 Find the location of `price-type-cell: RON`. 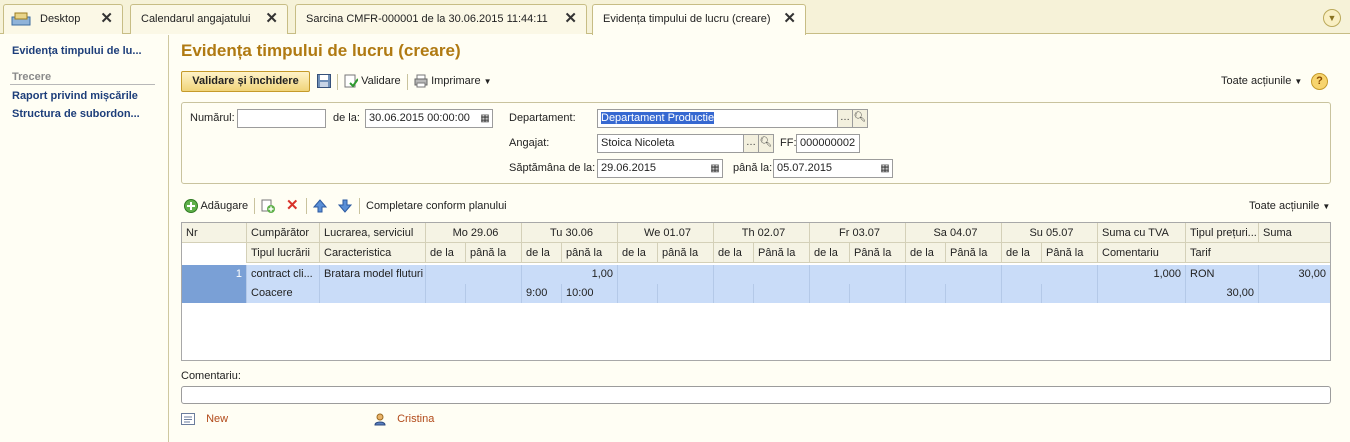

price-type-cell: RON is located at coordinates (1221, 274).